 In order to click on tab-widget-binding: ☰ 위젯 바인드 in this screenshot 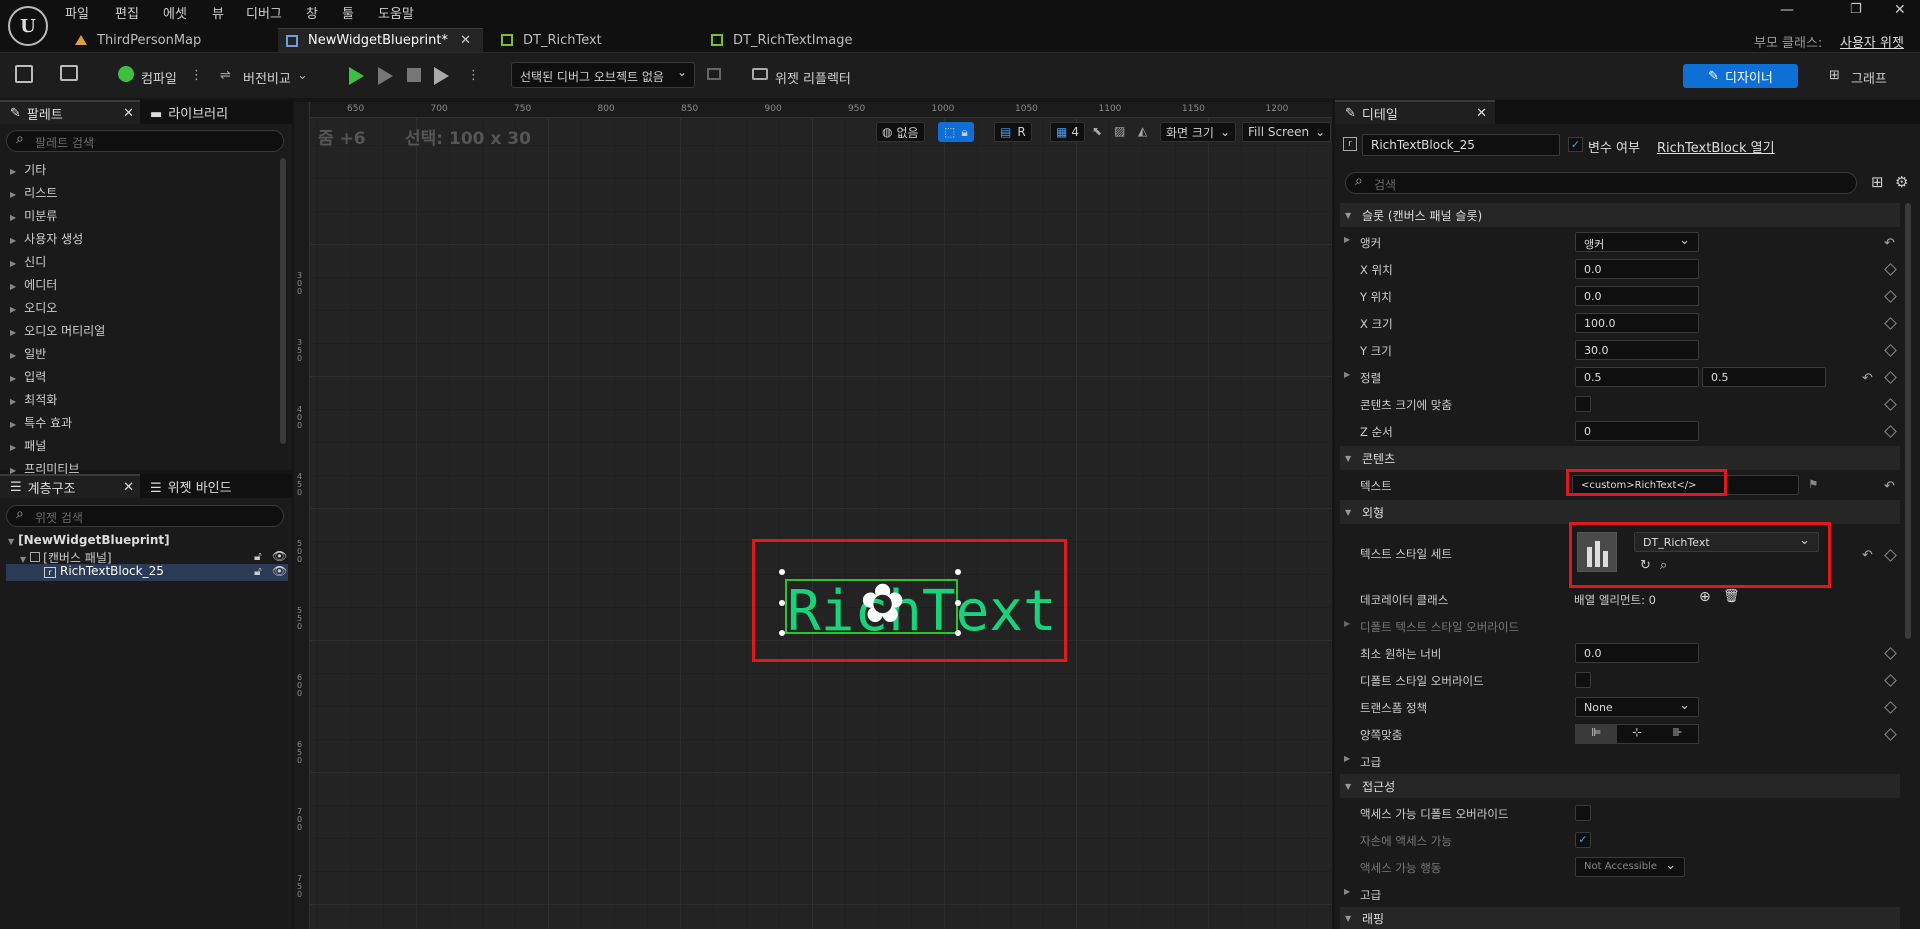, I will do `click(186, 486)`.